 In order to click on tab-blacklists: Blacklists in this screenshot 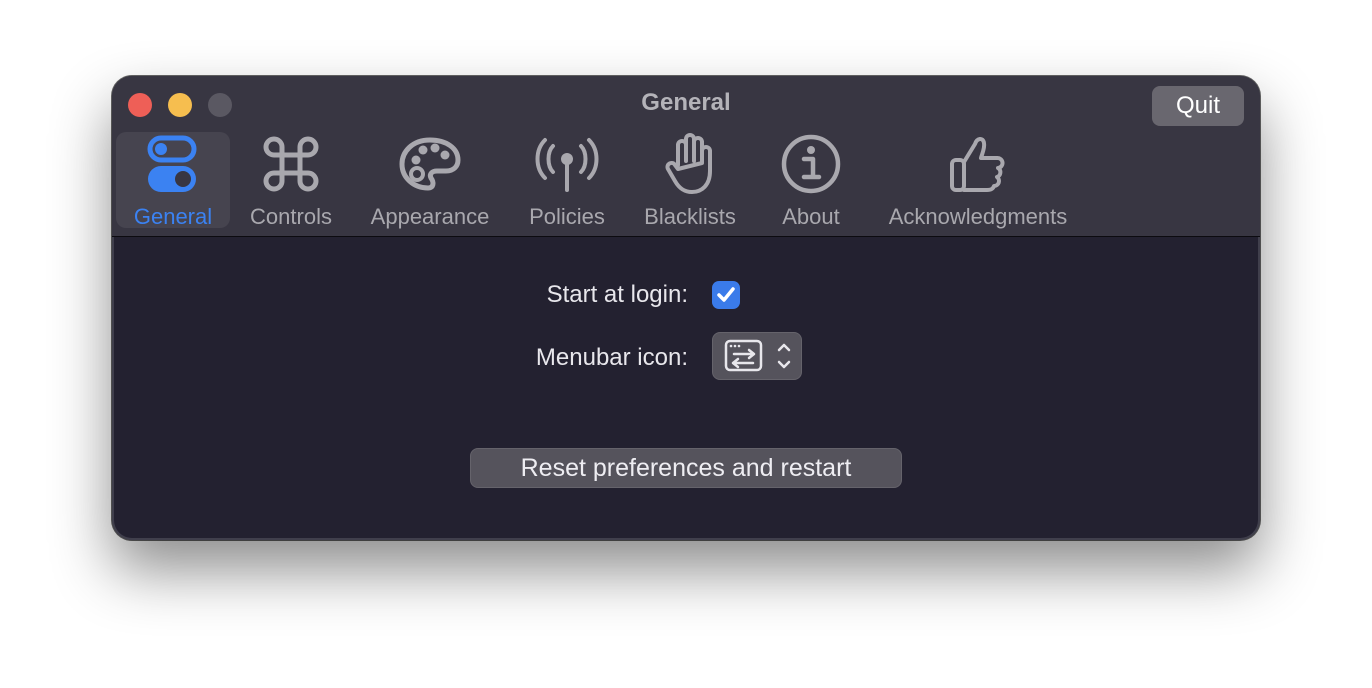, I will do `click(690, 180)`.